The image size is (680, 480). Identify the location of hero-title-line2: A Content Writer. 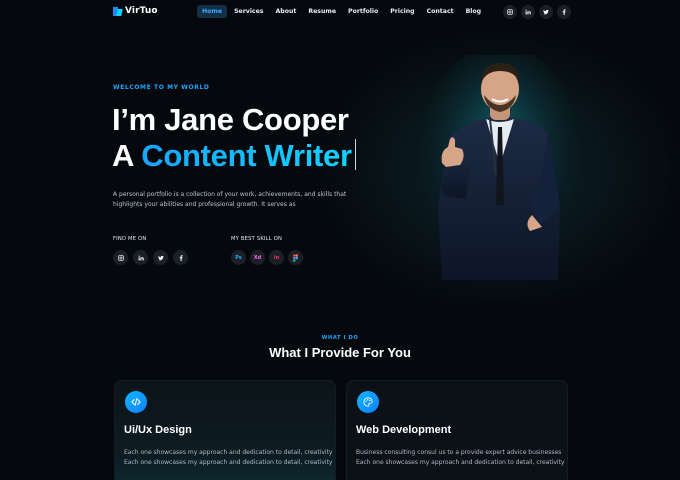
(234, 156).